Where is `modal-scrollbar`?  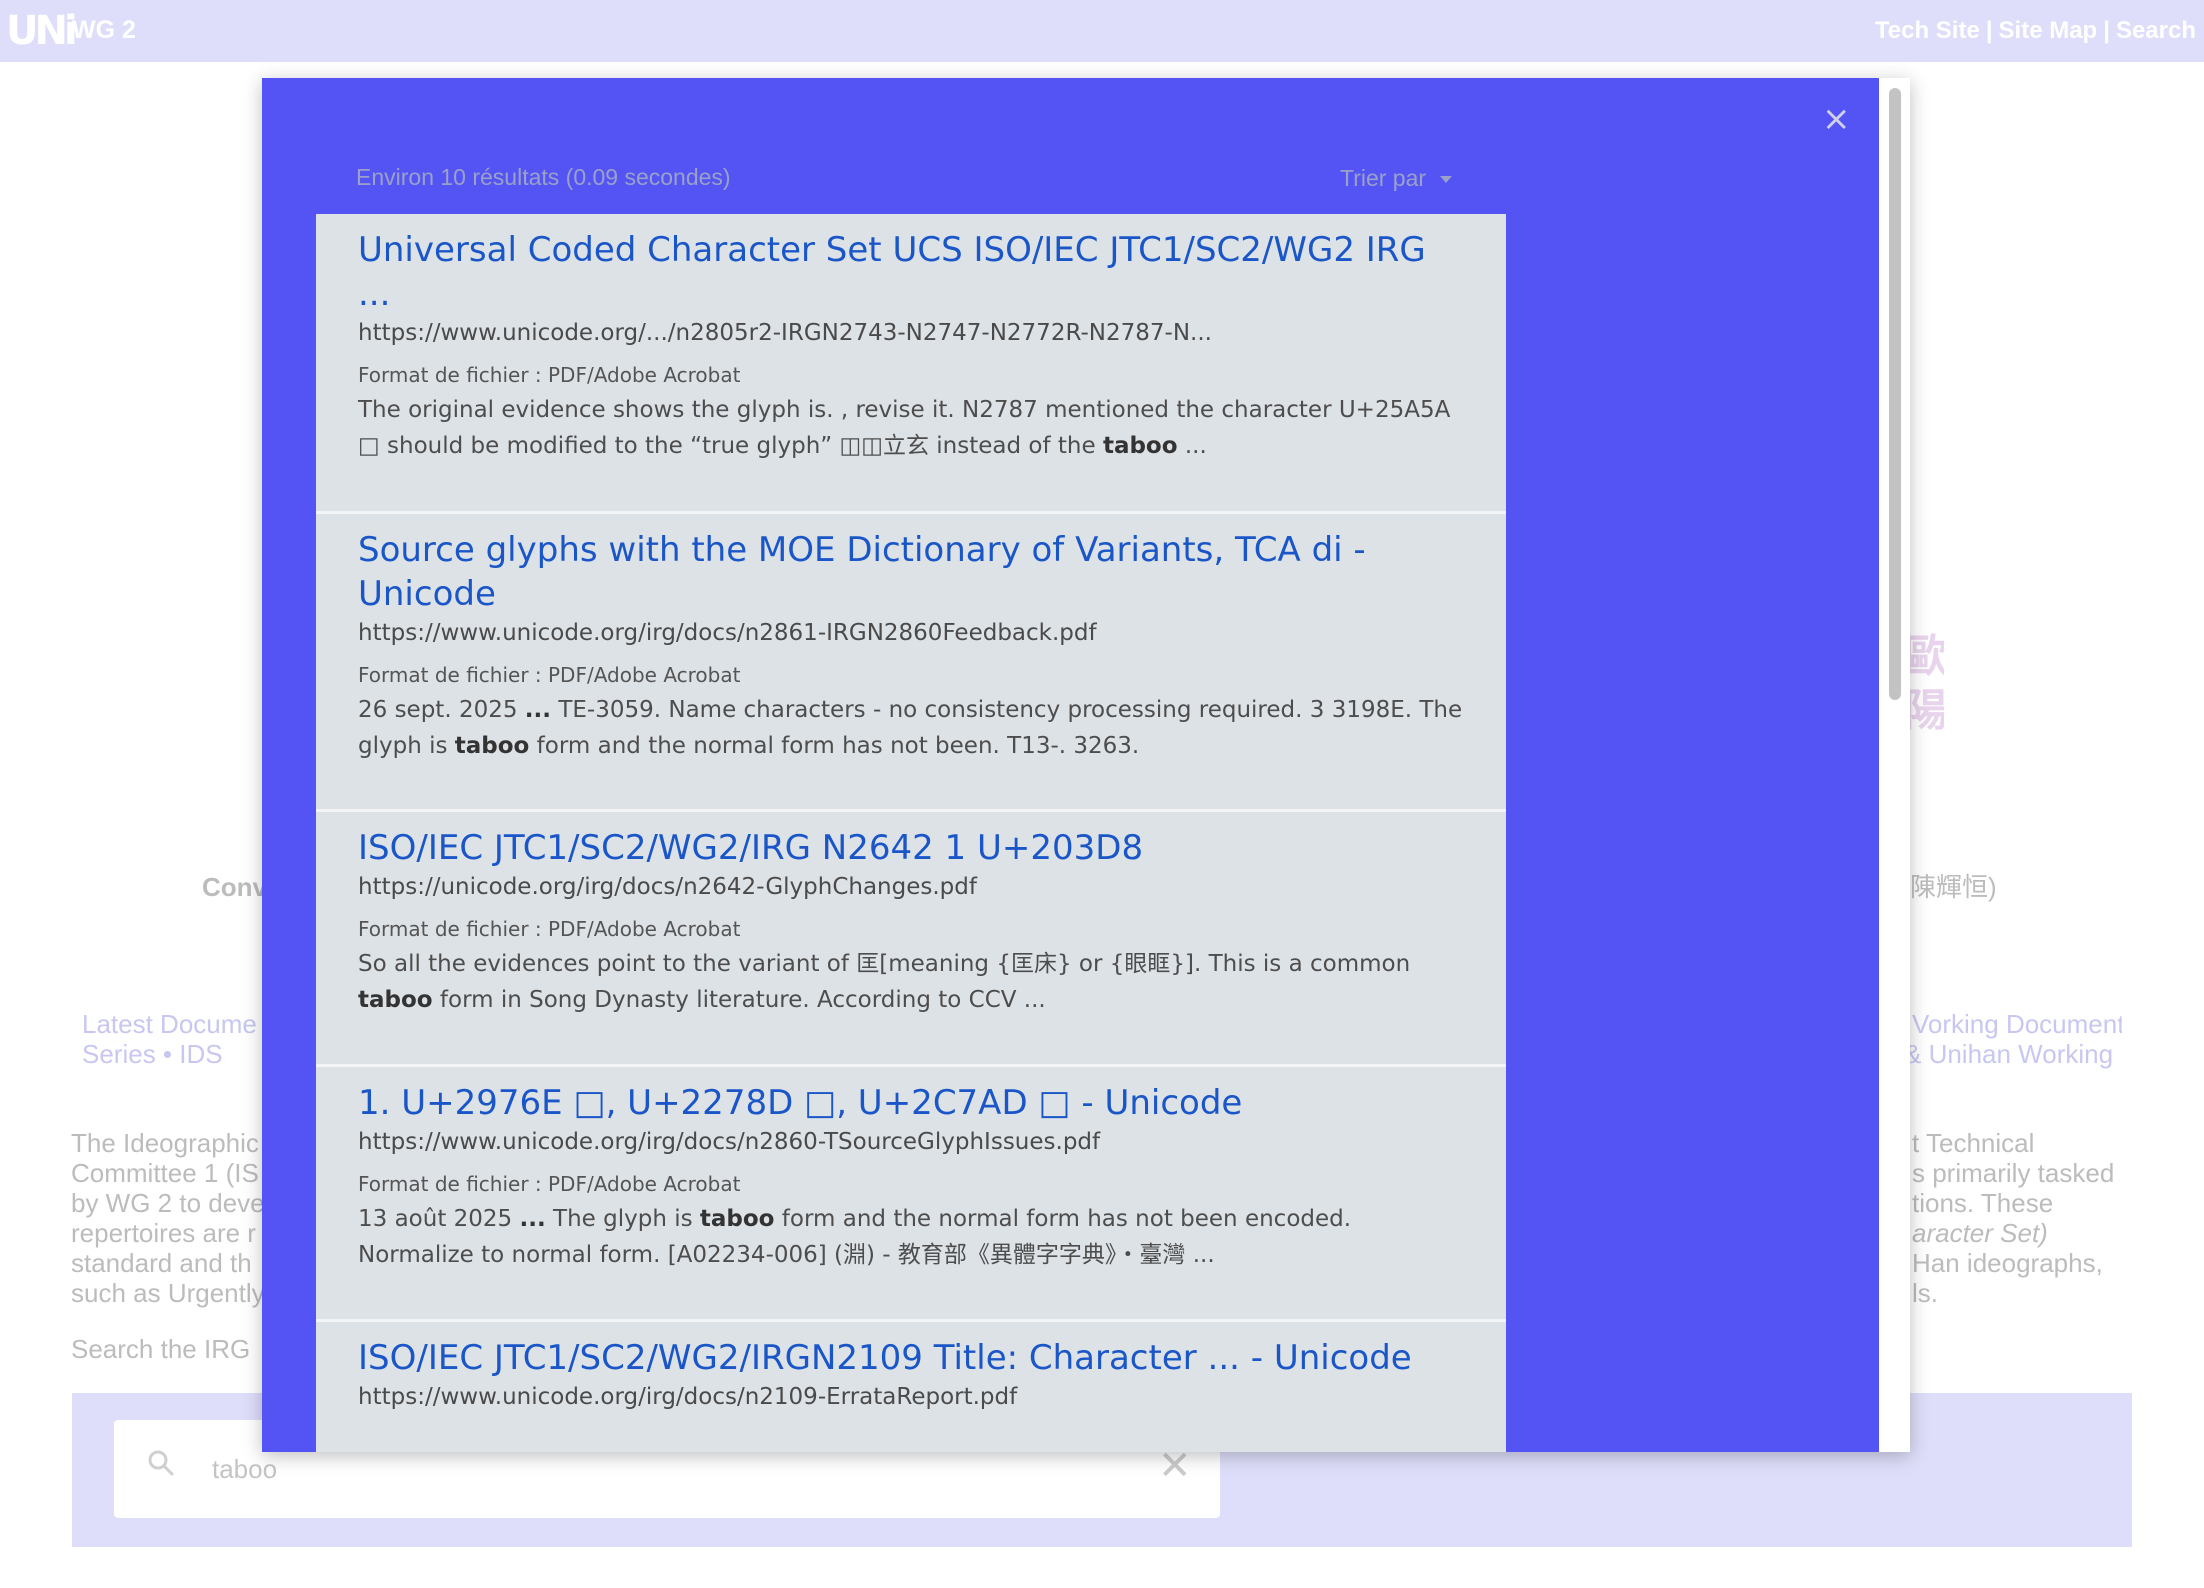 modal-scrollbar is located at coordinates (1895, 765).